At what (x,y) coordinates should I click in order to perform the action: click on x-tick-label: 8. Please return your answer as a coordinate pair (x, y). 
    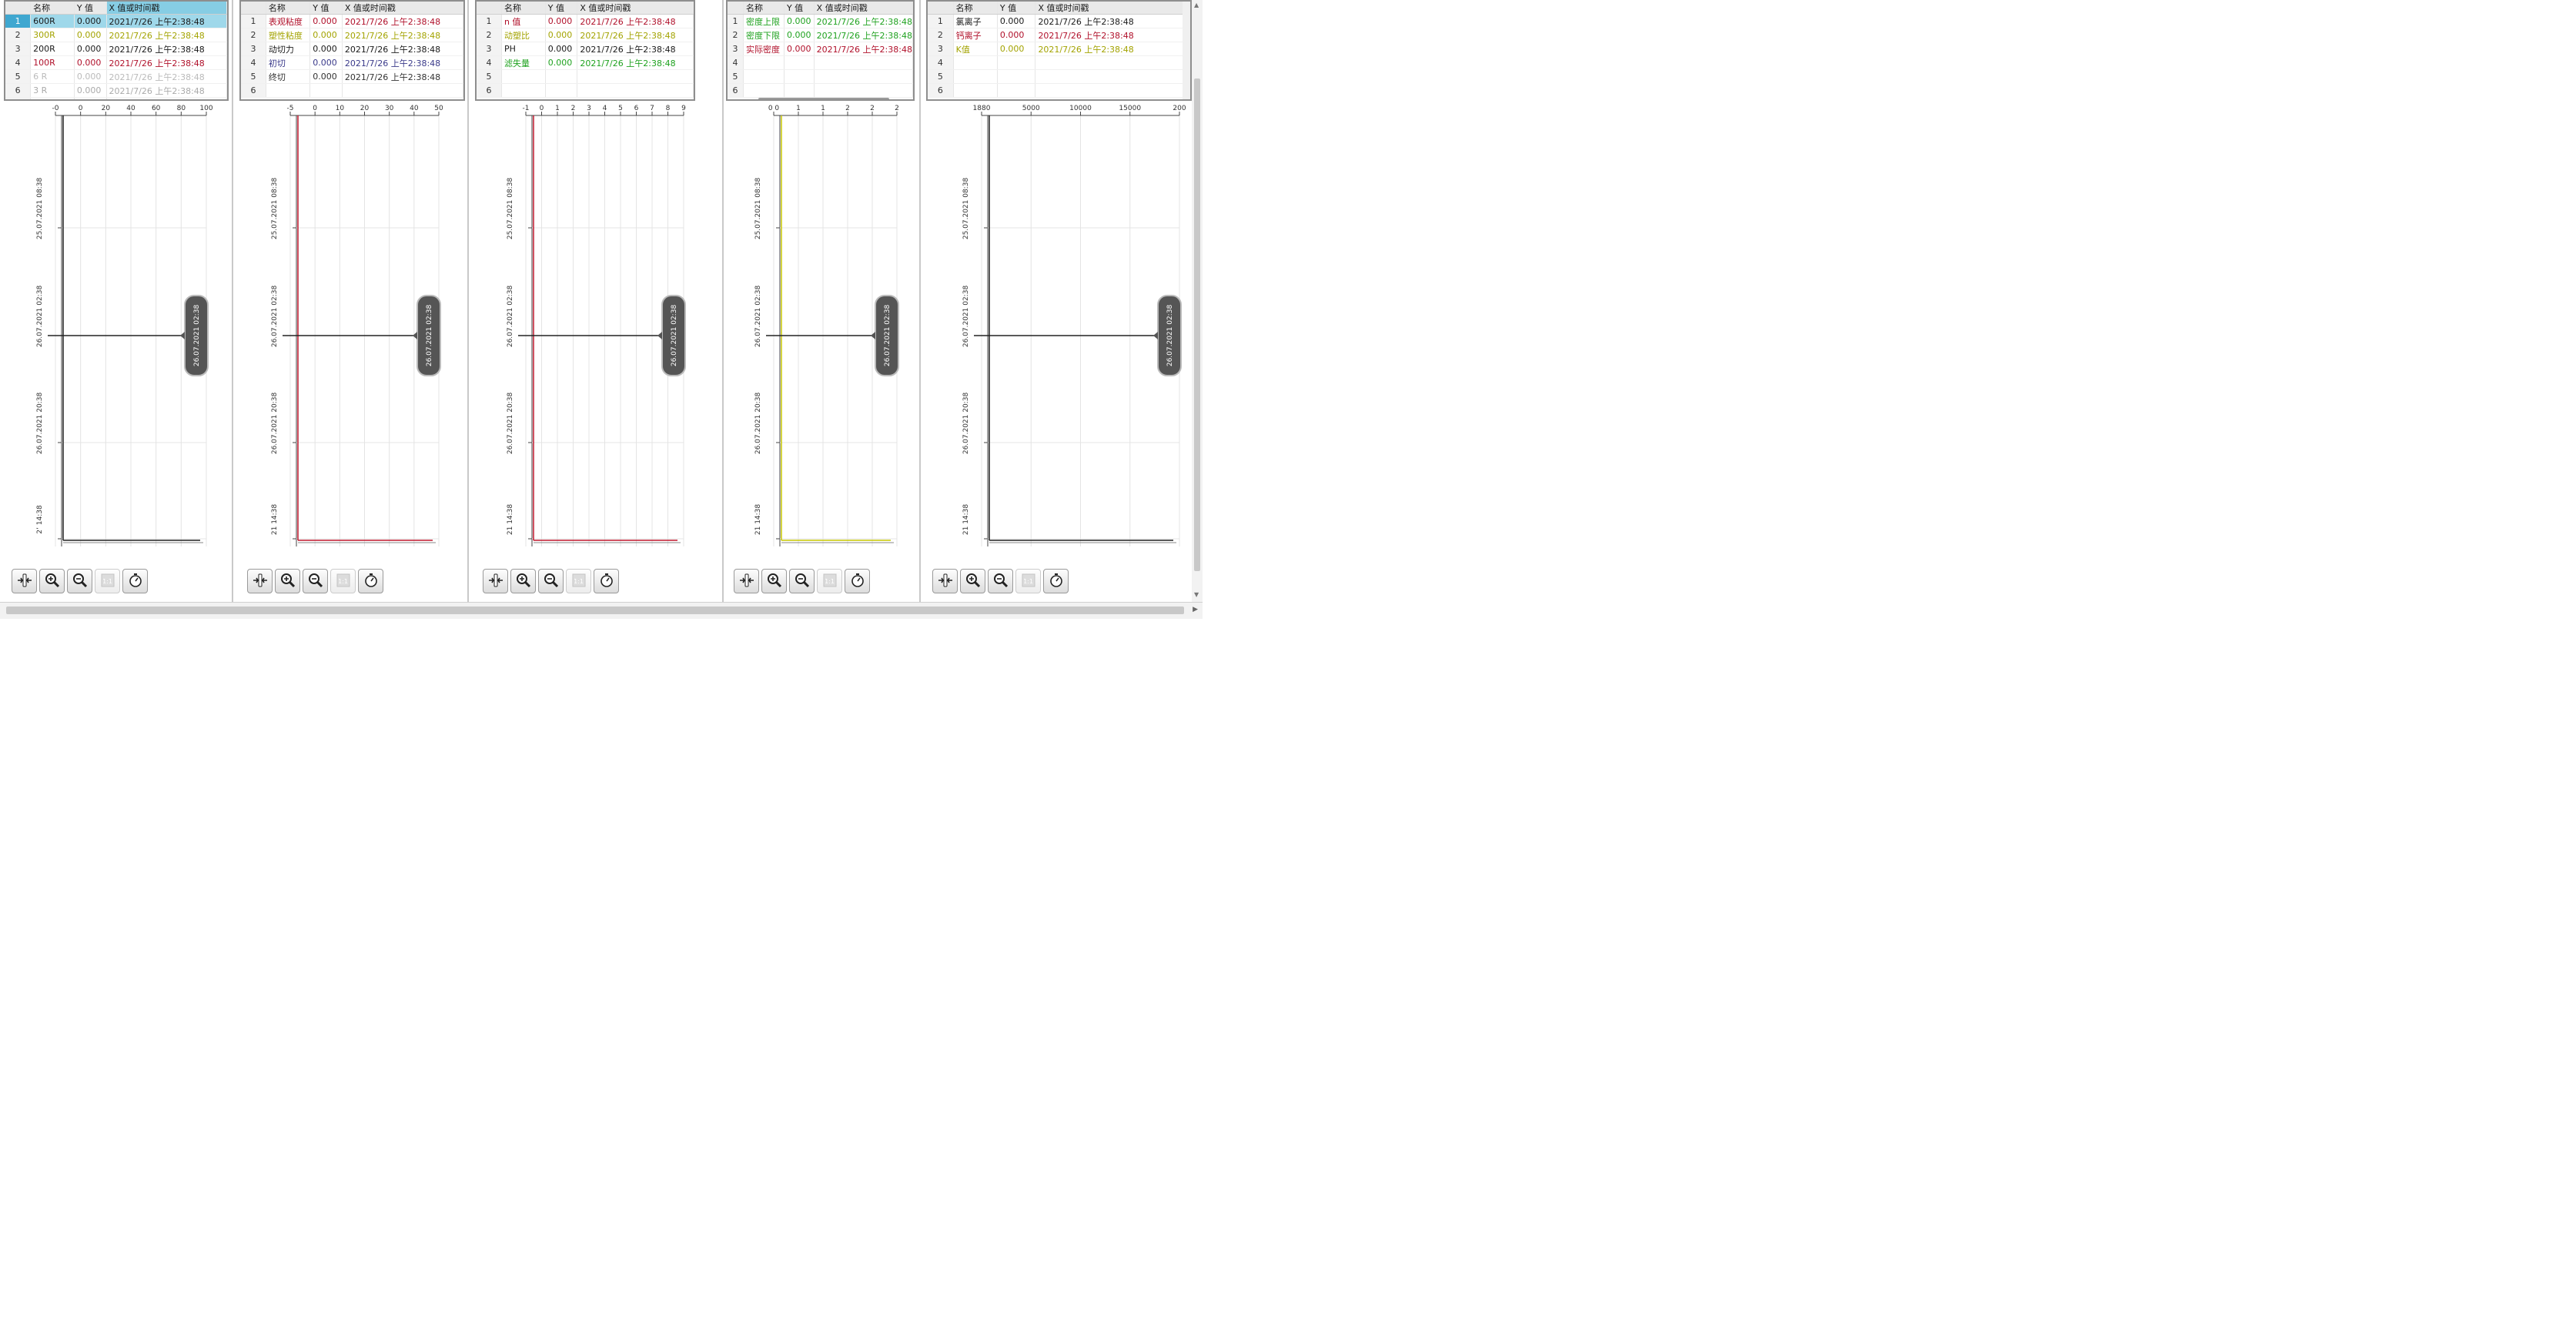
    Looking at the image, I should click on (669, 108).